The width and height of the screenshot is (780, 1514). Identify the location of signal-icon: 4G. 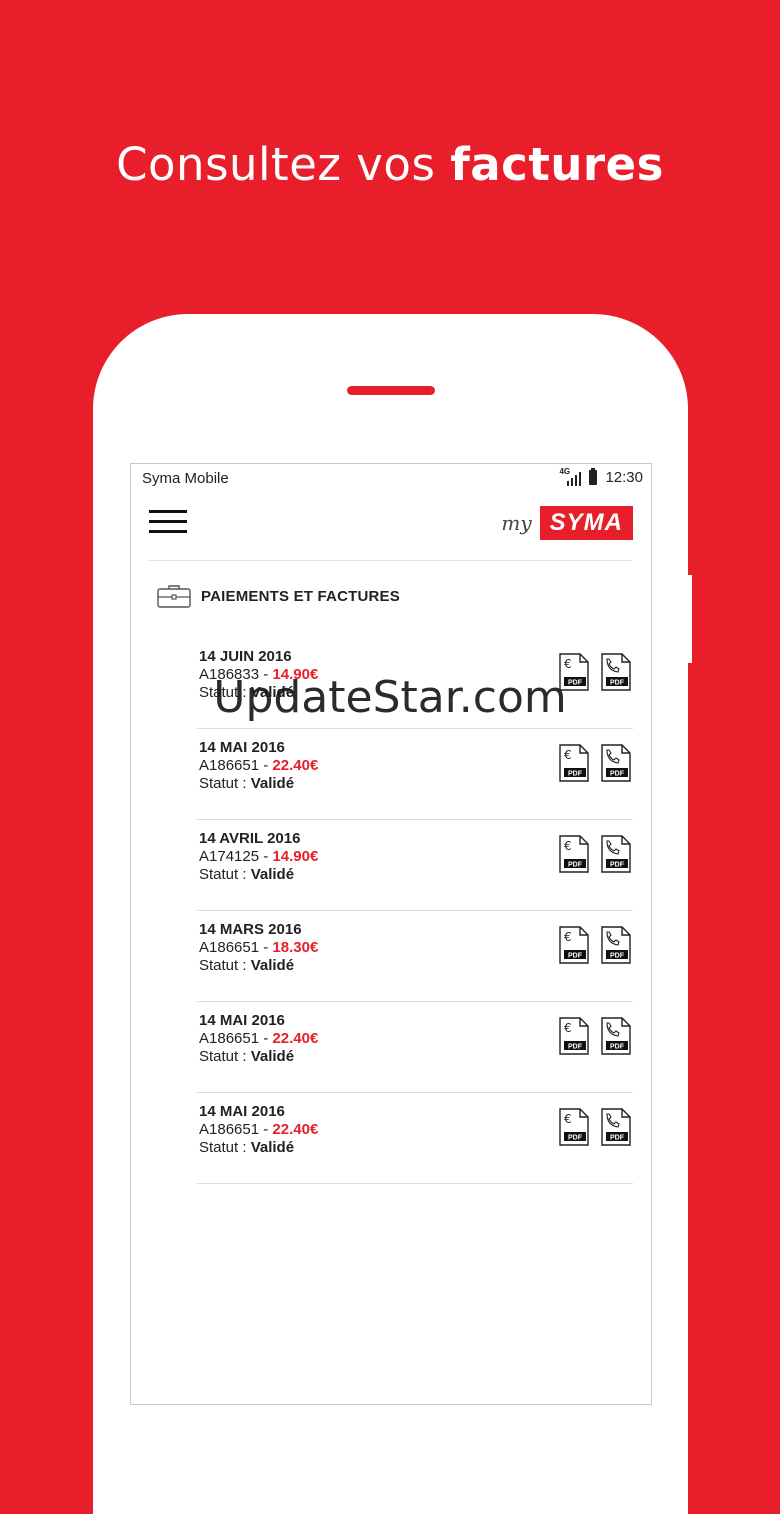
(570, 476).